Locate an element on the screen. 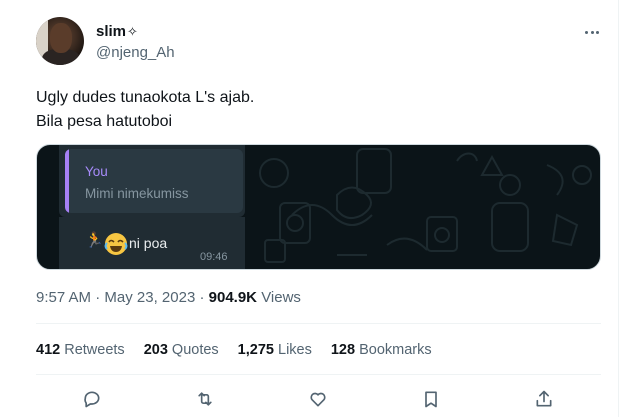 This screenshot has height=417, width=631. action-bar is located at coordinates (315, 400).